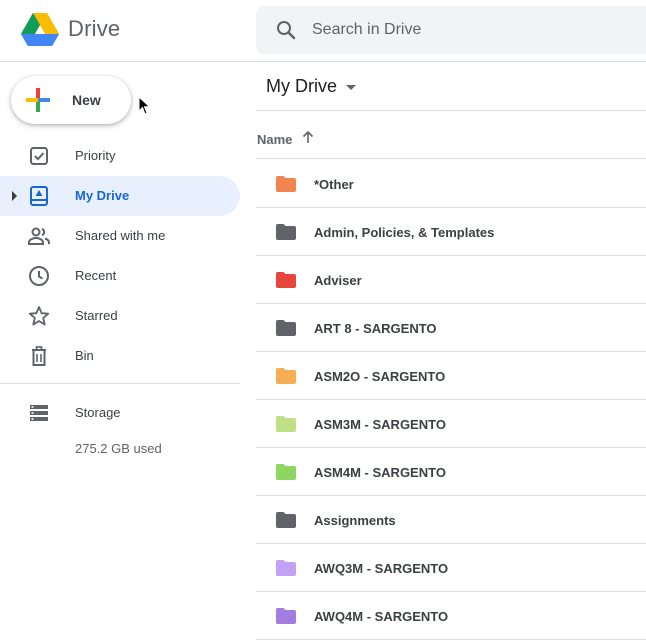 This screenshot has height=642, width=646. Describe the element at coordinates (120, 156) in the screenshot. I see `sidebar-item-priority: Priority` at that location.